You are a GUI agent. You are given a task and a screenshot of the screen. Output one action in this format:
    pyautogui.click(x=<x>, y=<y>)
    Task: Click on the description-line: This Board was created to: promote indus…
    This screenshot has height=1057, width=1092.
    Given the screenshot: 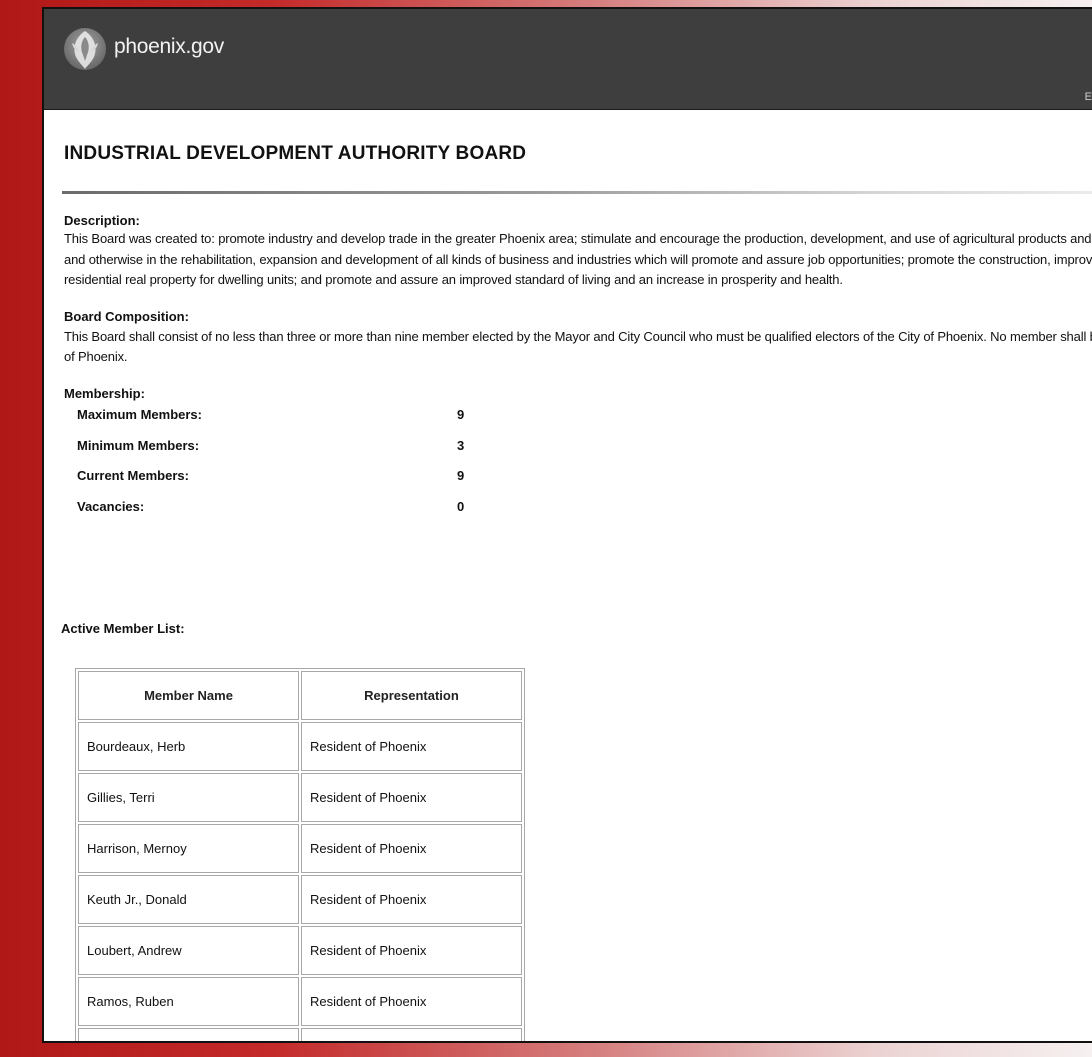 What is the action you would take?
    pyautogui.click(x=578, y=238)
    